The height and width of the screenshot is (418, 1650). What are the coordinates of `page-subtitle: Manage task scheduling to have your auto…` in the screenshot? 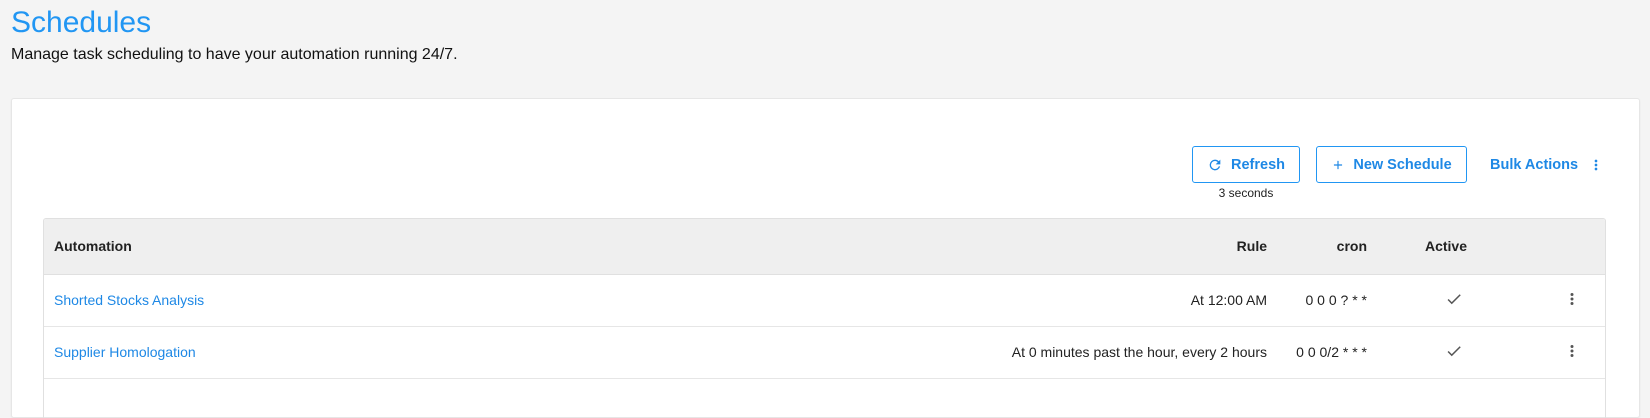 It's located at (234, 54).